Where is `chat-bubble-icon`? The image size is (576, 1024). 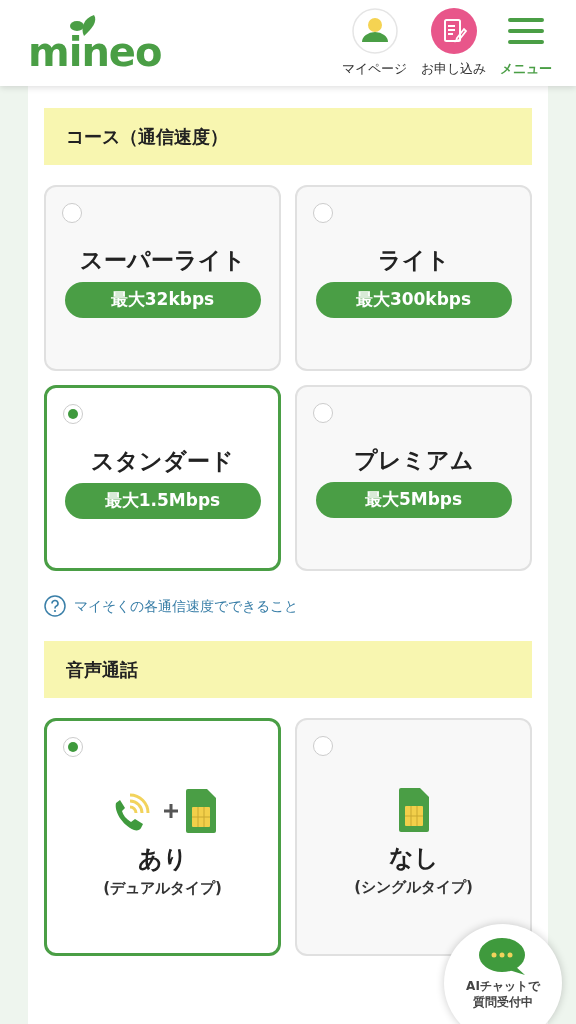
chat-bubble-icon is located at coordinates (503, 957).